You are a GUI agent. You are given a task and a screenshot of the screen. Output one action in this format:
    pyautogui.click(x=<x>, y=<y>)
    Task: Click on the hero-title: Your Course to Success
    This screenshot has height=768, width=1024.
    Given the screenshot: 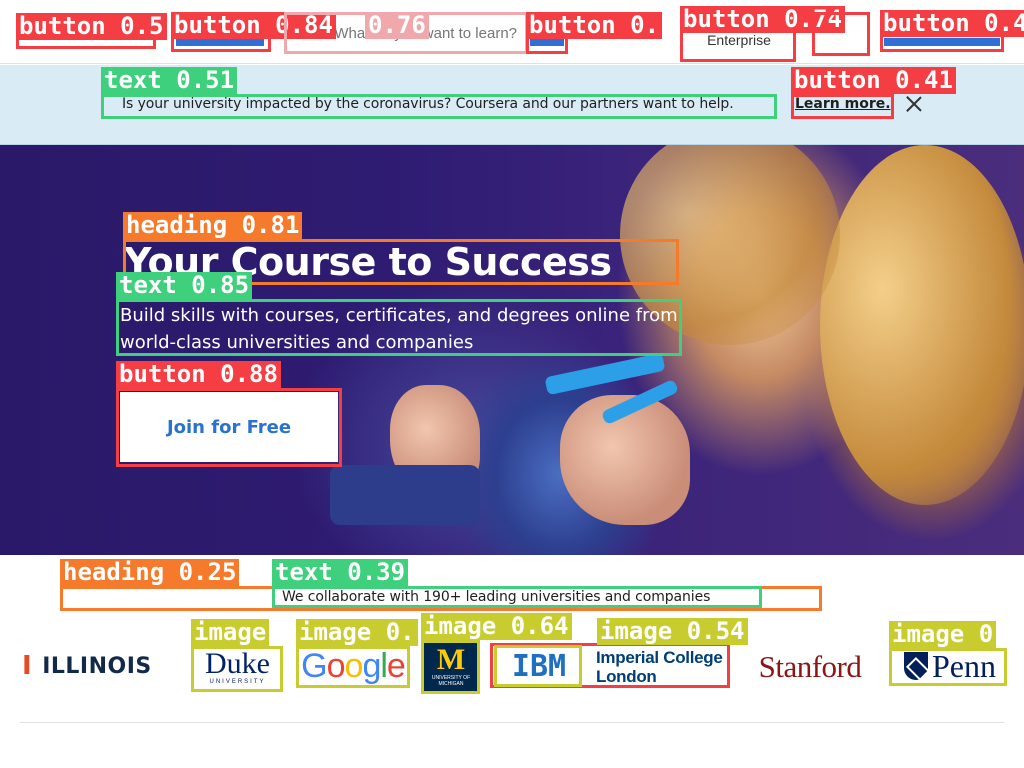 What is the action you would take?
    pyautogui.click(x=368, y=262)
    